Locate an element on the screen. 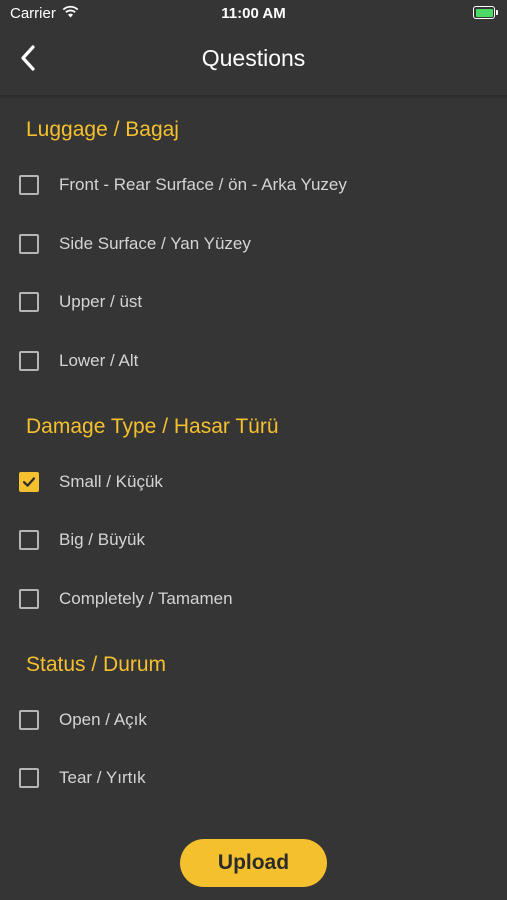 This screenshot has height=900, width=507. option-label: Tear / Yırtık is located at coordinates (102, 777).